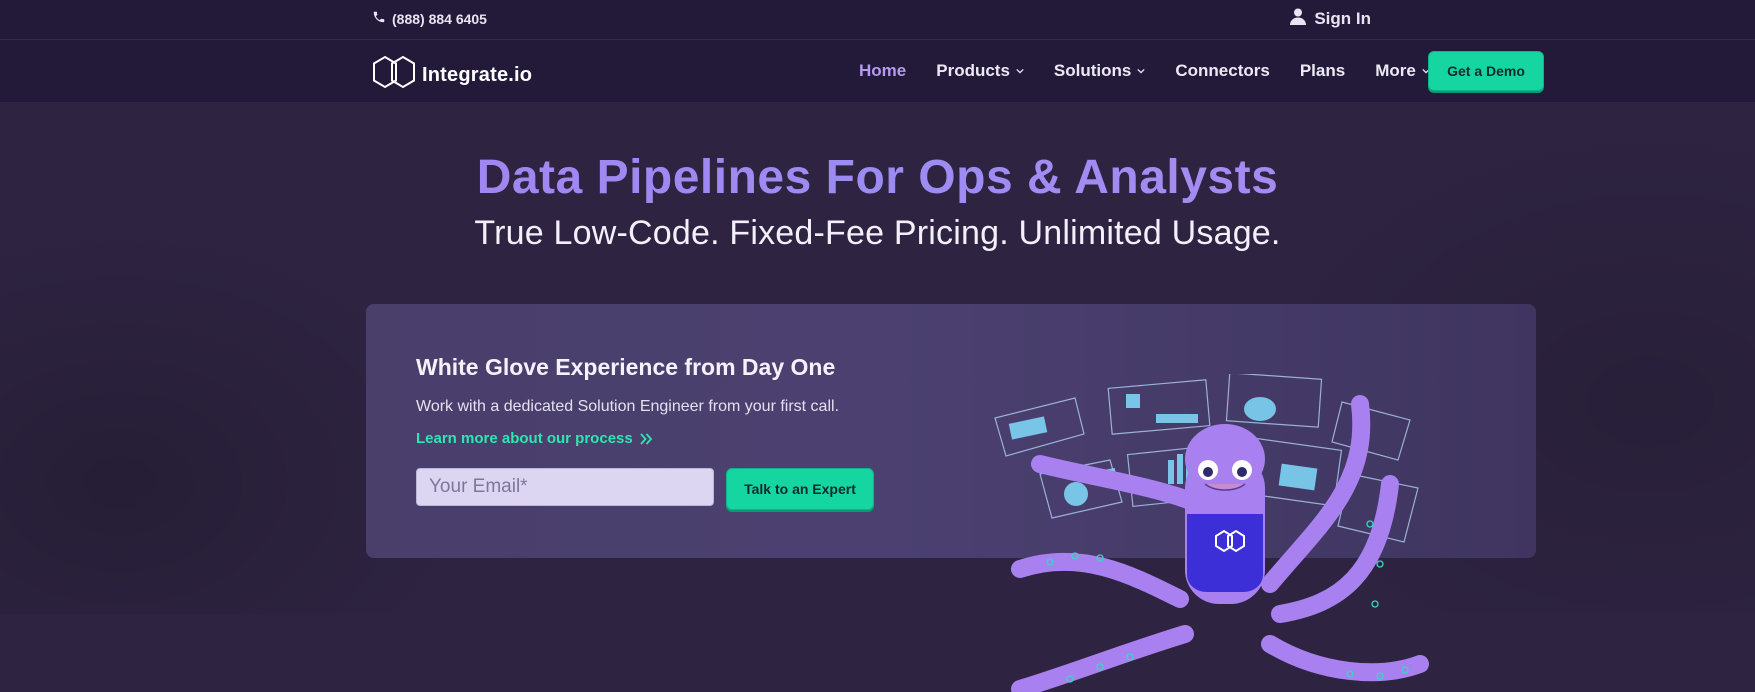  Describe the element at coordinates (1211, 533) in the screenshot. I see `octopus-mascot-illustration` at that location.